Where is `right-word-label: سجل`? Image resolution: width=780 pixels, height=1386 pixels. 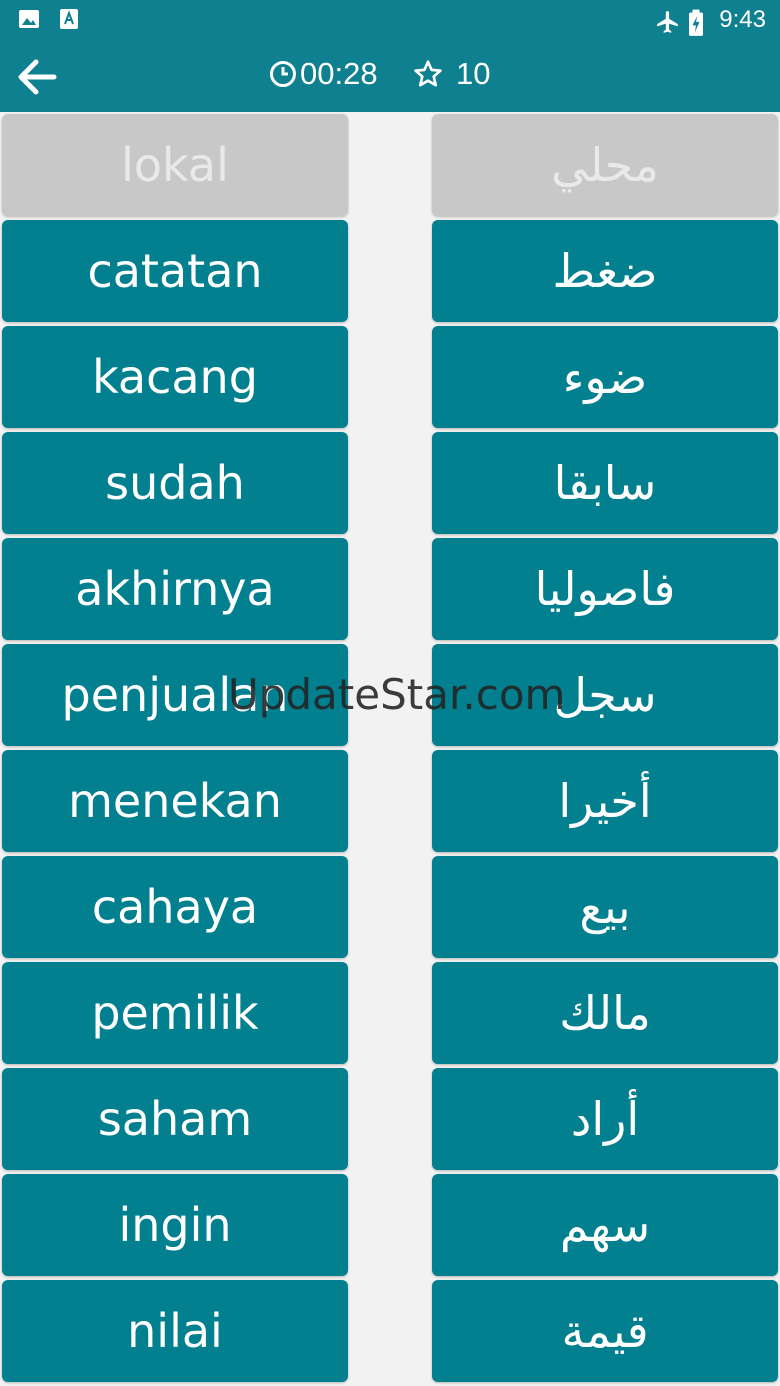 right-word-label: سجل is located at coordinates (605, 695).